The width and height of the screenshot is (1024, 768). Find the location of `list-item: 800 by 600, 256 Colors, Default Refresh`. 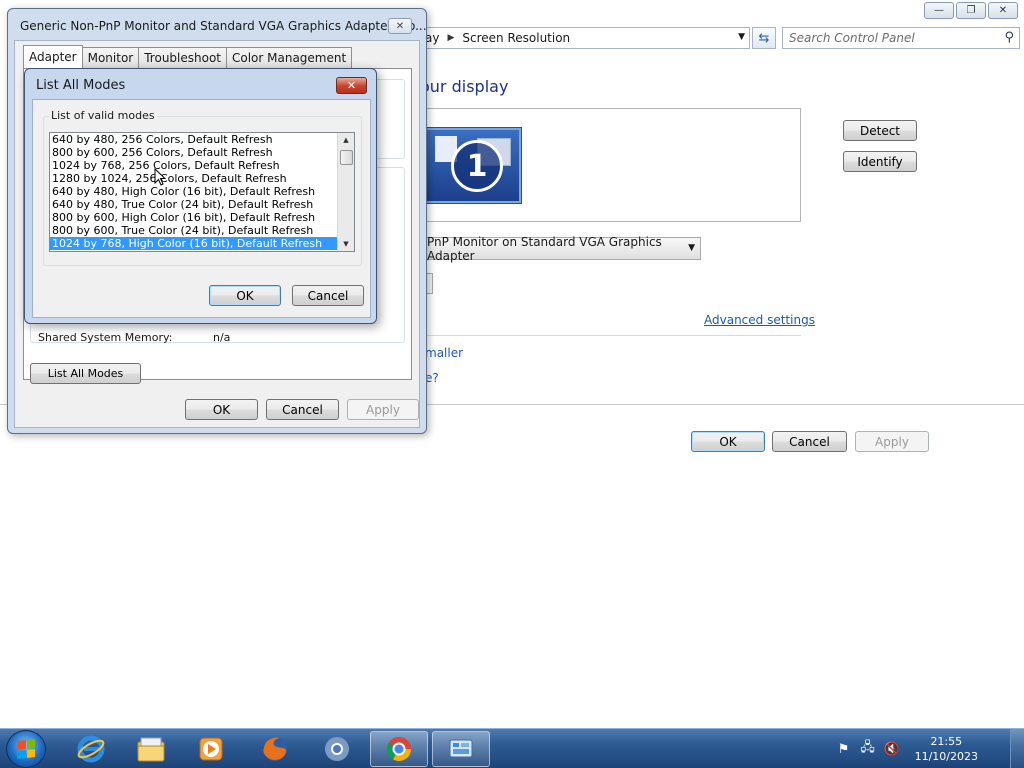

list-item: 800 by 600, 256 Colors, Default Refresh is located at coordinates (202, 152).